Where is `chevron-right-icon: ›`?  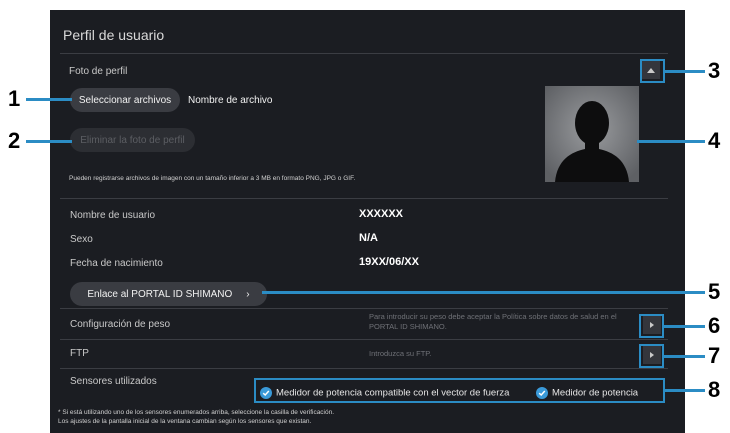 chevron-right-icon: › is located at coordinates (248, 294).